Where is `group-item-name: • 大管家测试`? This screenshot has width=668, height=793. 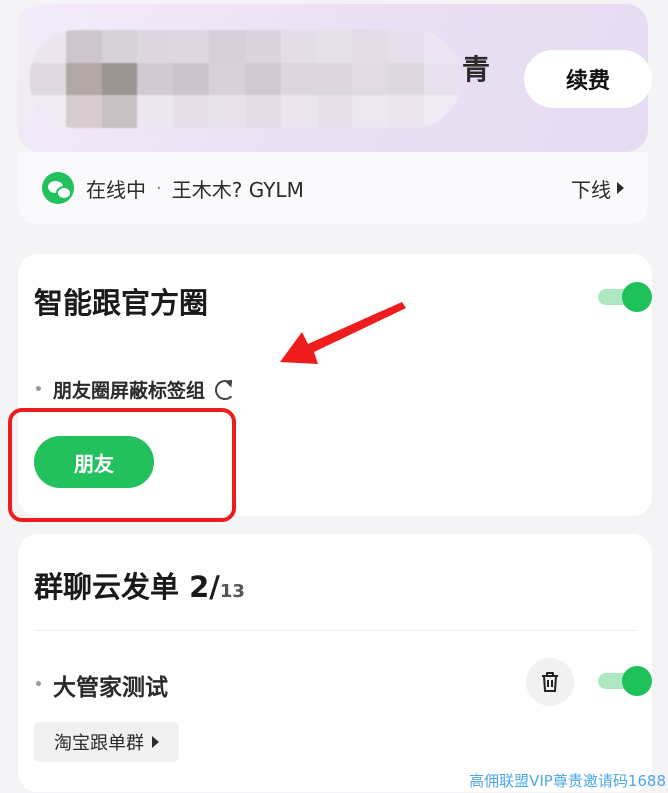
group-item-name: • 大管家测试 is located at coordinates (101, 685).